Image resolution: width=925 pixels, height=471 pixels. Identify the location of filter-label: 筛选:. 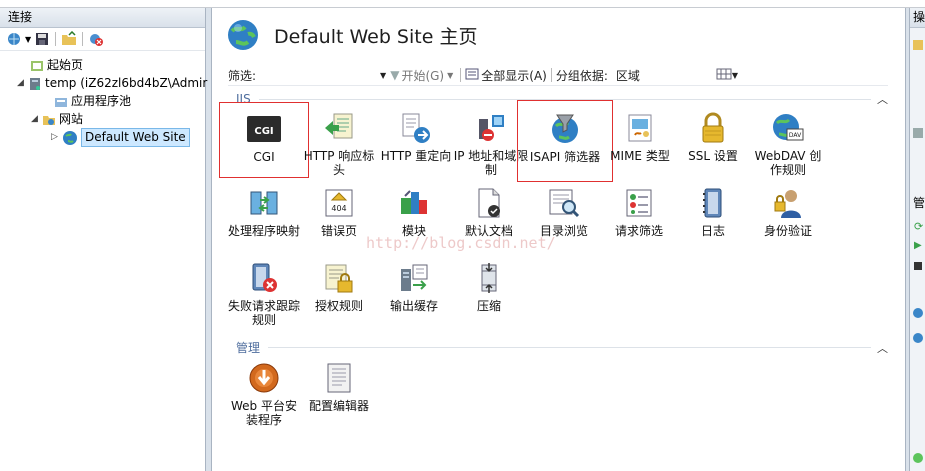
(242, 75).